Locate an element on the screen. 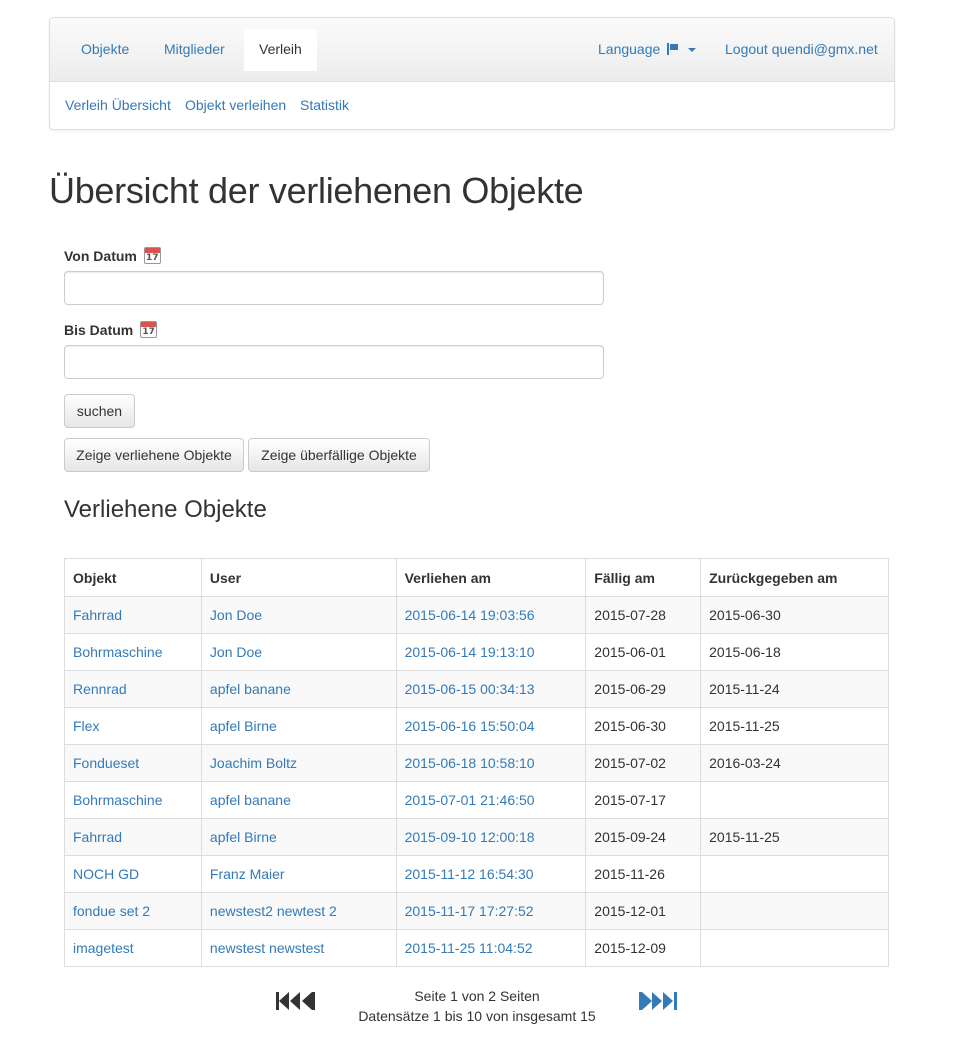  returned-date: 2016-03-24 is located at coordinates (794, 763).